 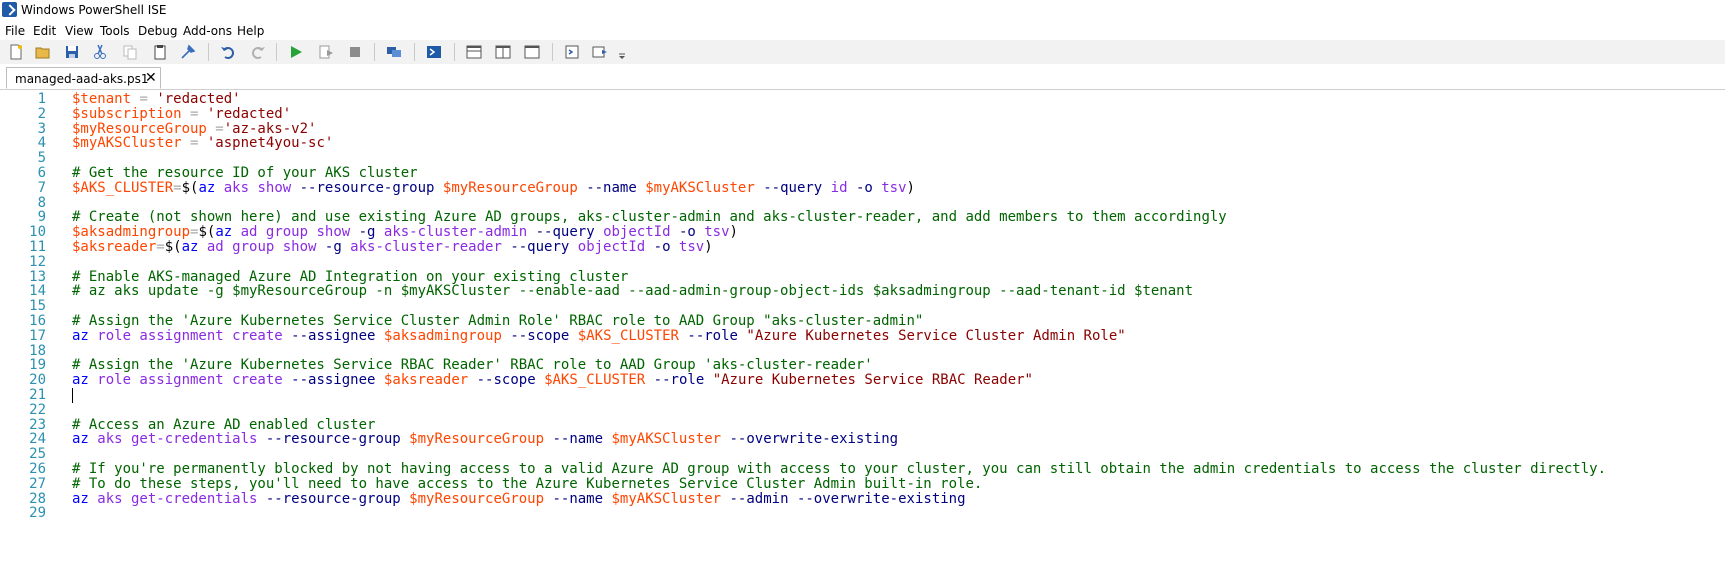 I want to click on menu-file: File, so click(x=15, y=31).